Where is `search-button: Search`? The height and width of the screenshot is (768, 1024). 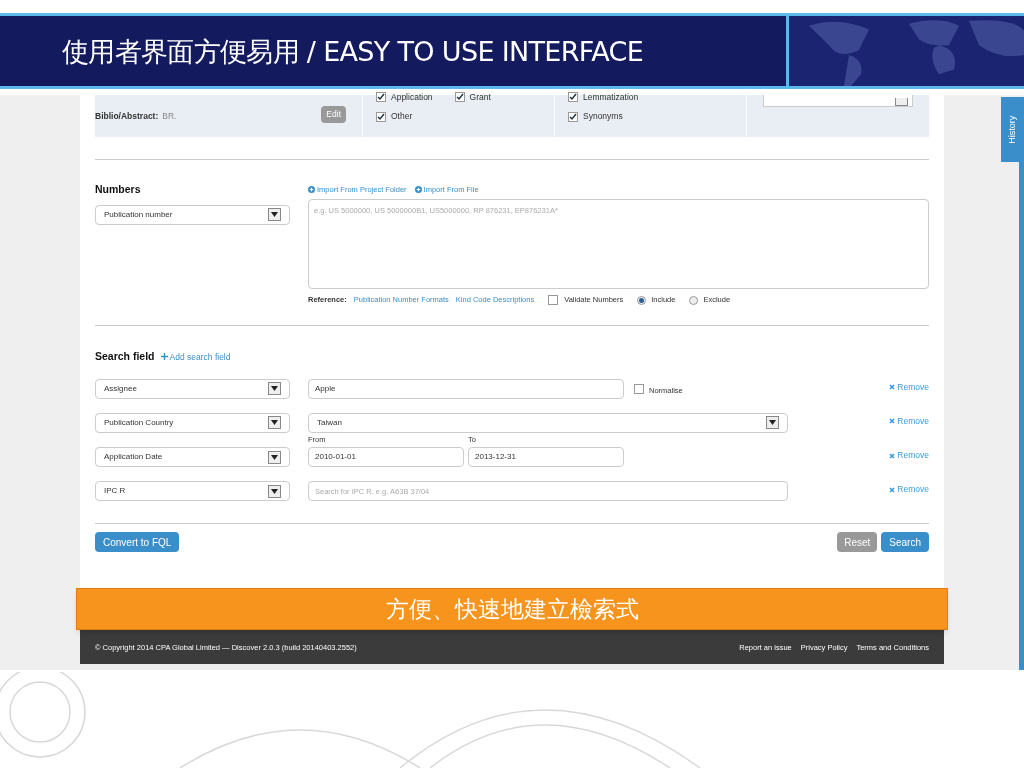
search-button: Search is located at coordinates (905, 542).